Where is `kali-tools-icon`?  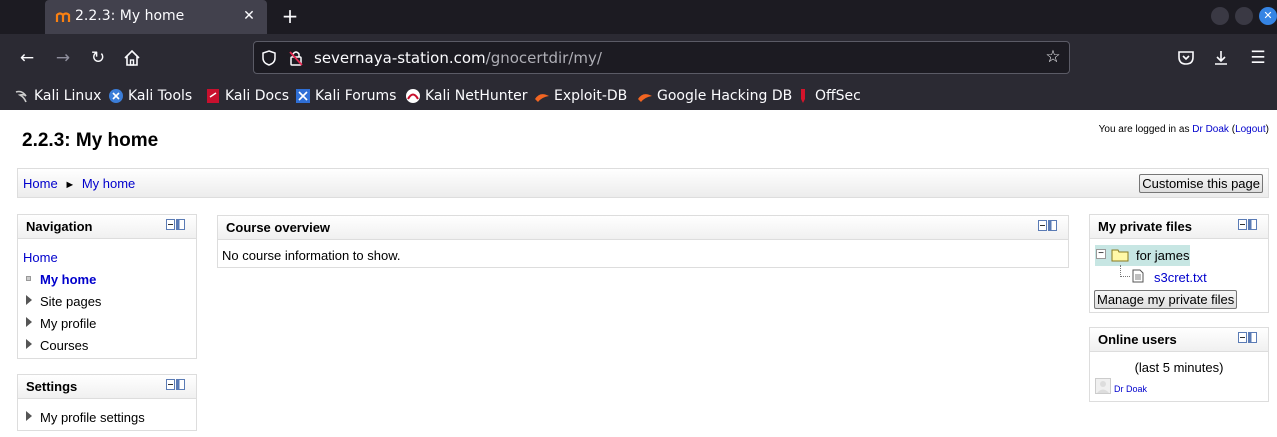
kali-tools-icon is located at coordinates (116, 96).